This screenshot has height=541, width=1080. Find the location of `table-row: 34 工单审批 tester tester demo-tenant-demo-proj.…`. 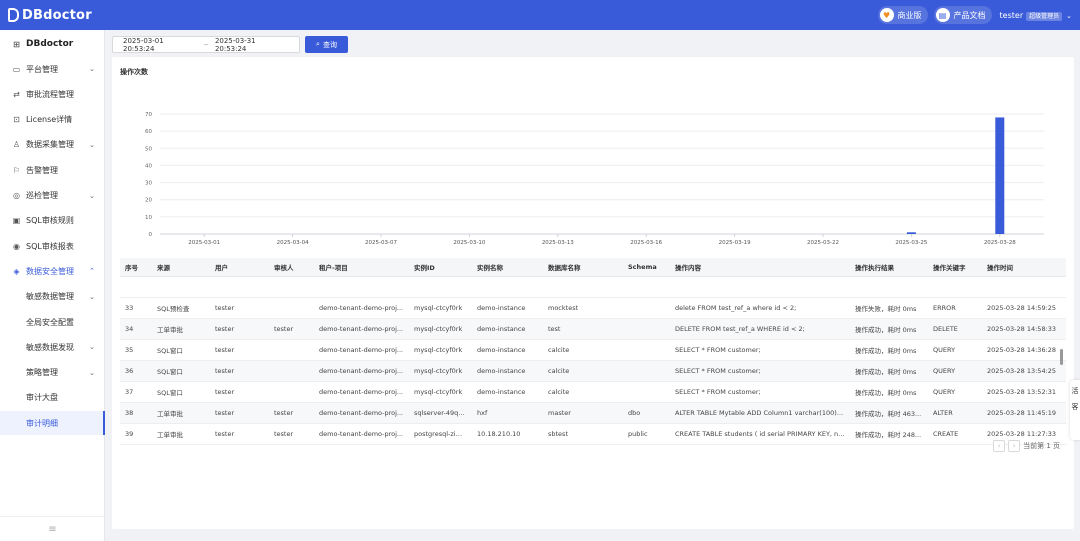

table-row: 34 工单审批 tester tester demo-tenant-demo-proj.… is located at coordinates (593, 329).